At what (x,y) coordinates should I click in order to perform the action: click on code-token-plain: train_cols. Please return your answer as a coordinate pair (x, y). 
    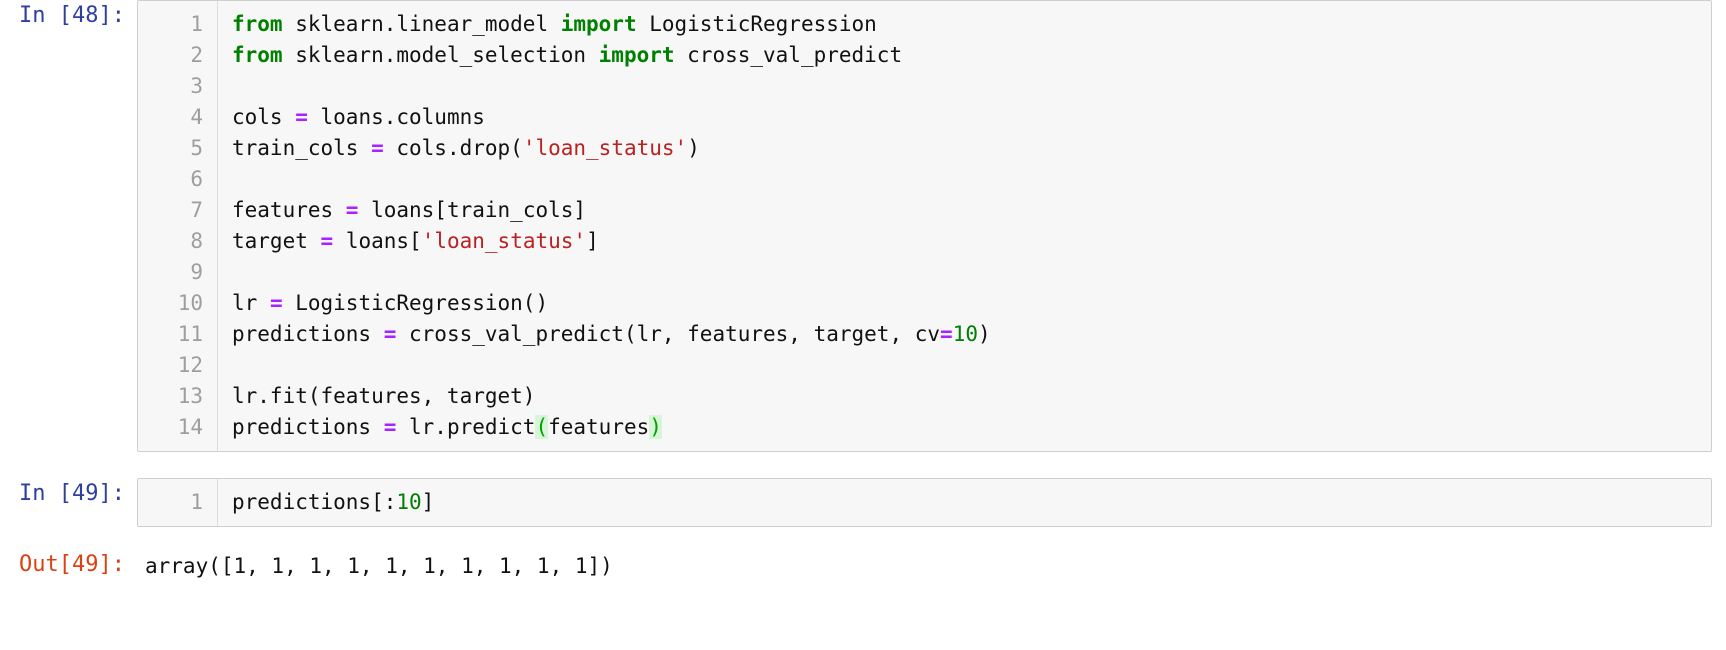
    Looking at the image, I should click on (302, 148).